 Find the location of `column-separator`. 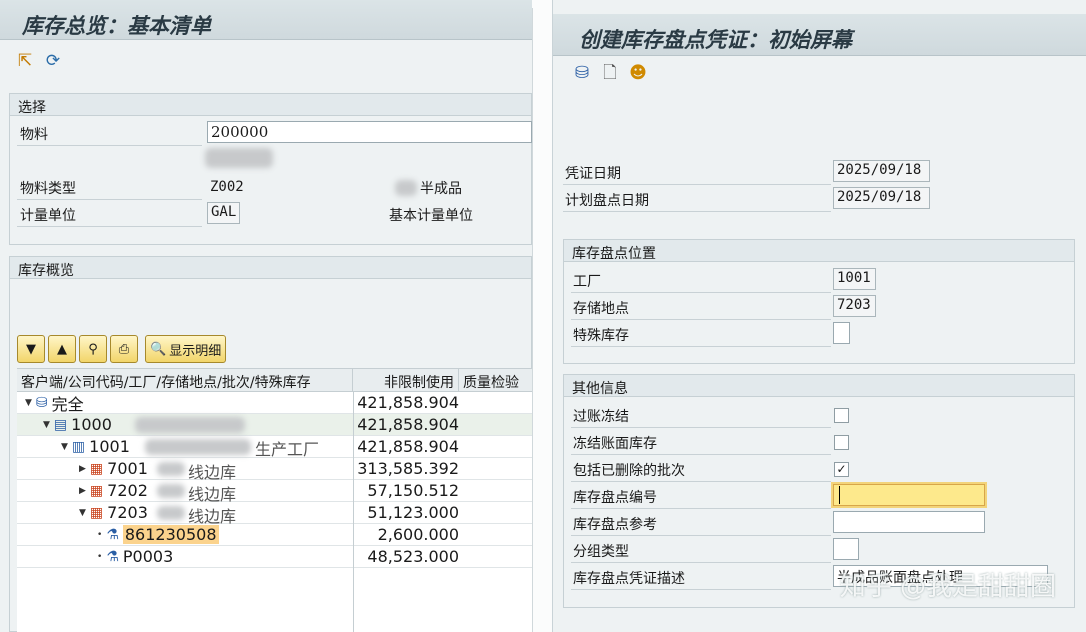

column-separator is located at coordinates (353, 512).